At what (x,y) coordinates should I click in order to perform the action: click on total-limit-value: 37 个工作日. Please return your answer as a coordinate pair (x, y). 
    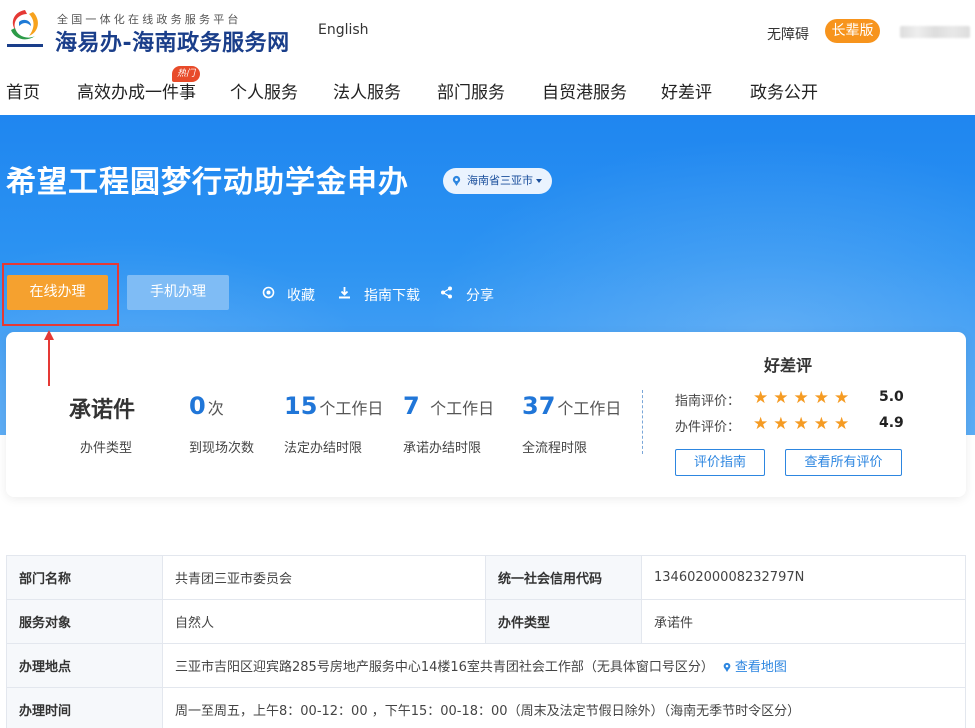
    Looking at the image, I should click on (572, 406).